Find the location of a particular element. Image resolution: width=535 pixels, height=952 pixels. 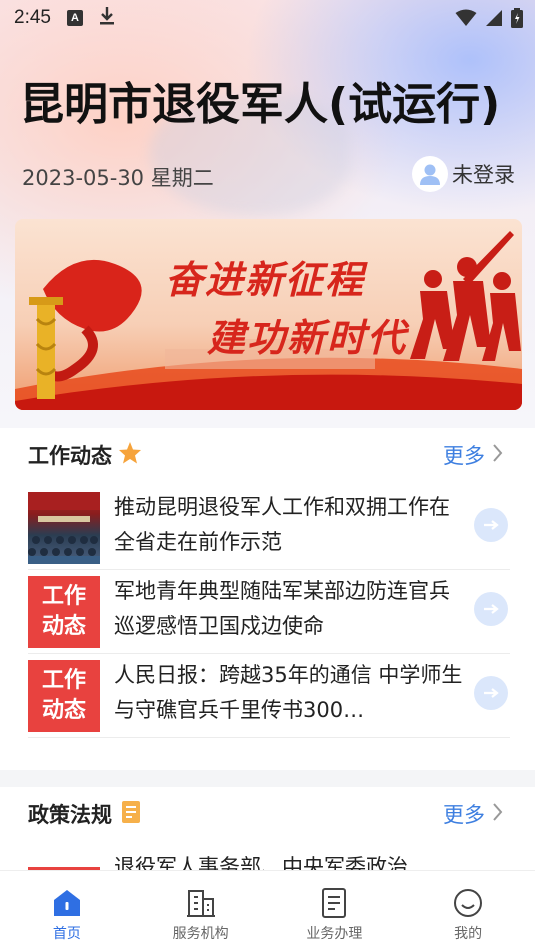

tab-home: 首页 is located at coordinates (67, 911).